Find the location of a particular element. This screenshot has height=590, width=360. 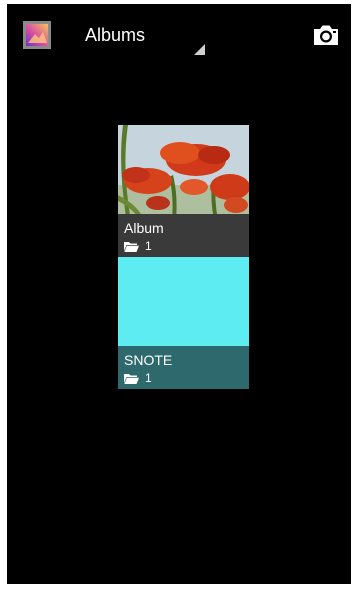

album-name: SNOTE is located at coordinates (148, 360).